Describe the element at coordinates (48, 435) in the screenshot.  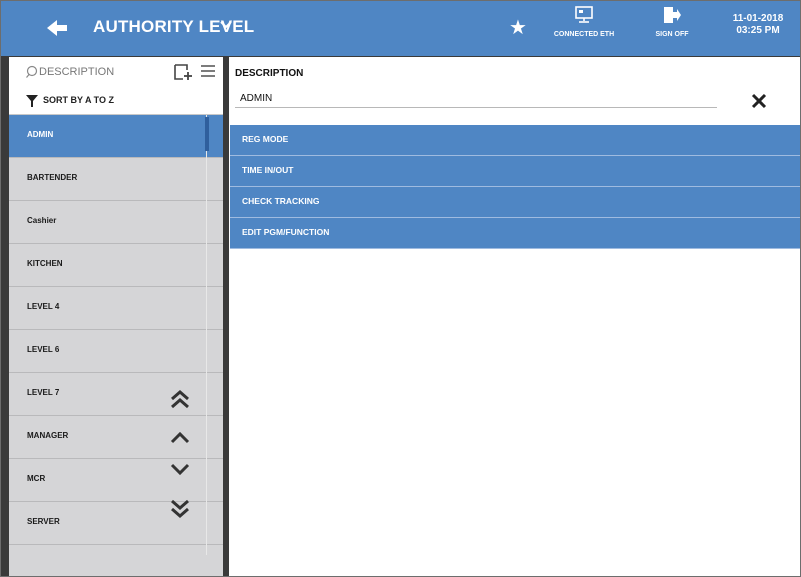
I see `list-item-label: MANAGER` at that location.